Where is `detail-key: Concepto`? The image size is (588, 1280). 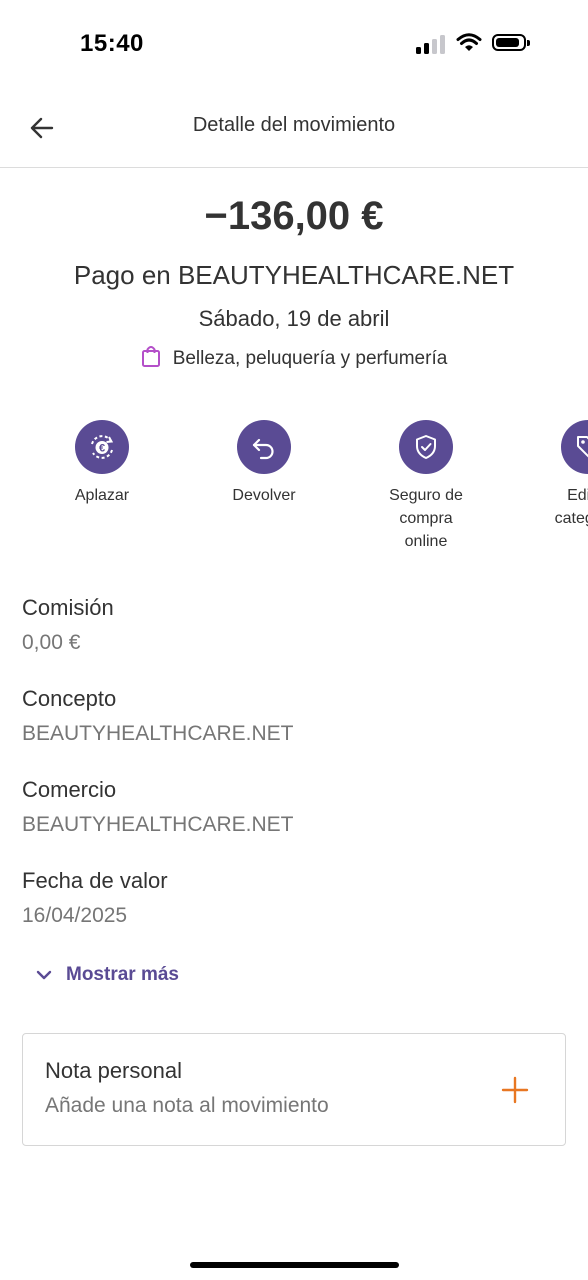
detail-key: Concepto is located at coordinates (69, 698).